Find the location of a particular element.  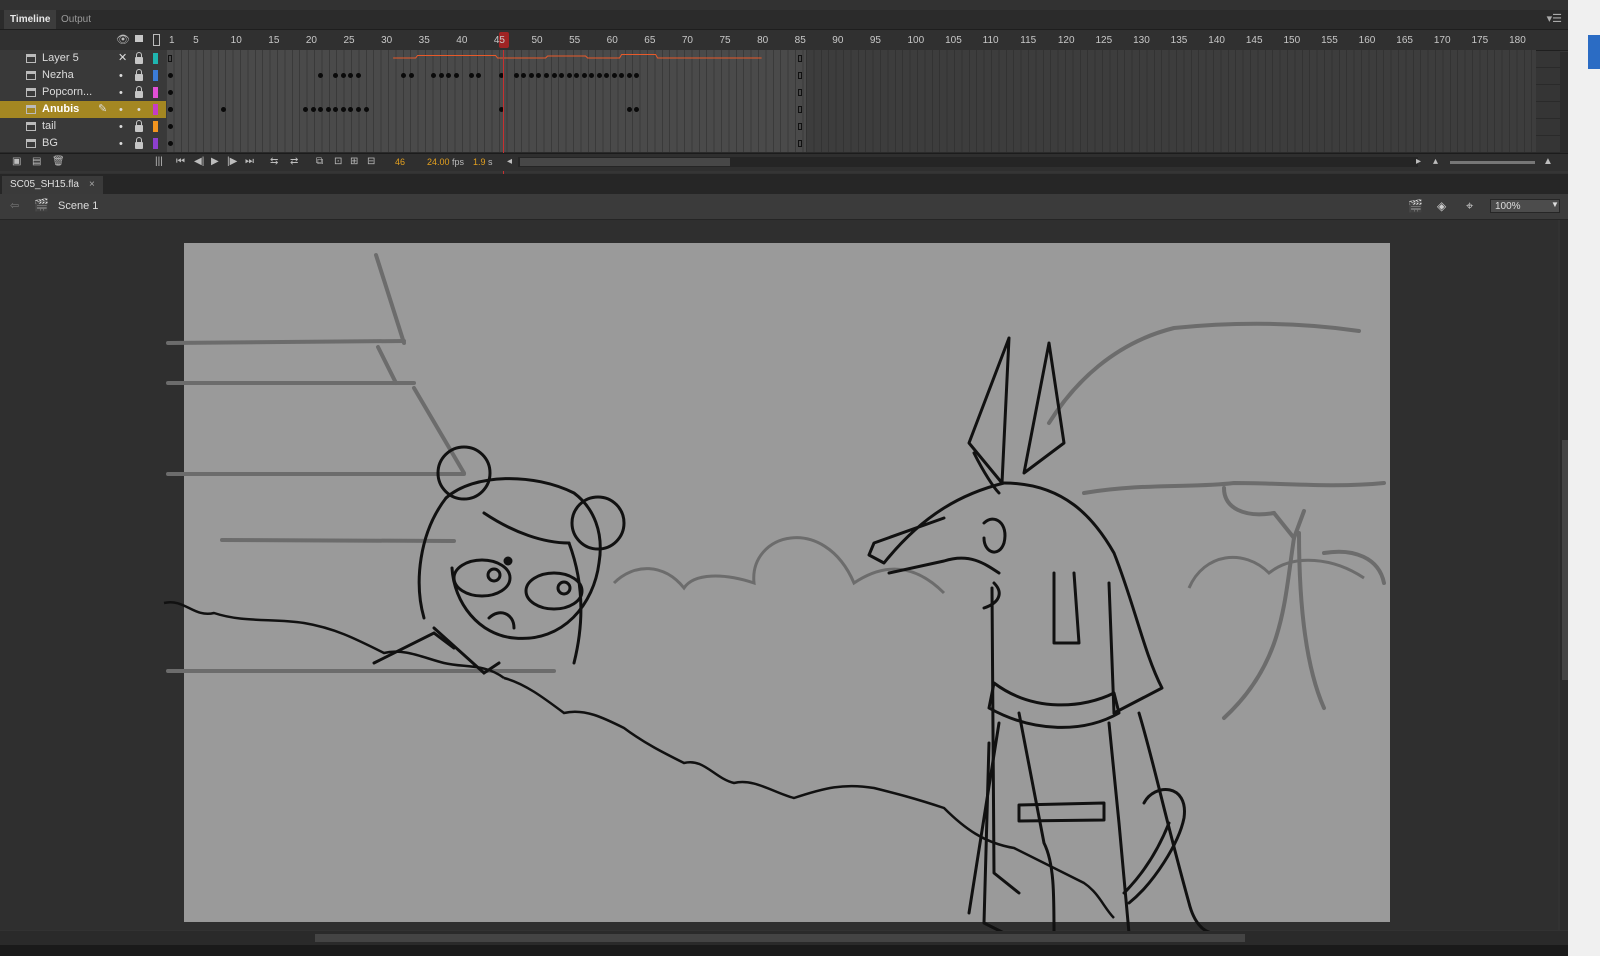

elapsed-value: 1.9 is located at coordinates (479, 162).